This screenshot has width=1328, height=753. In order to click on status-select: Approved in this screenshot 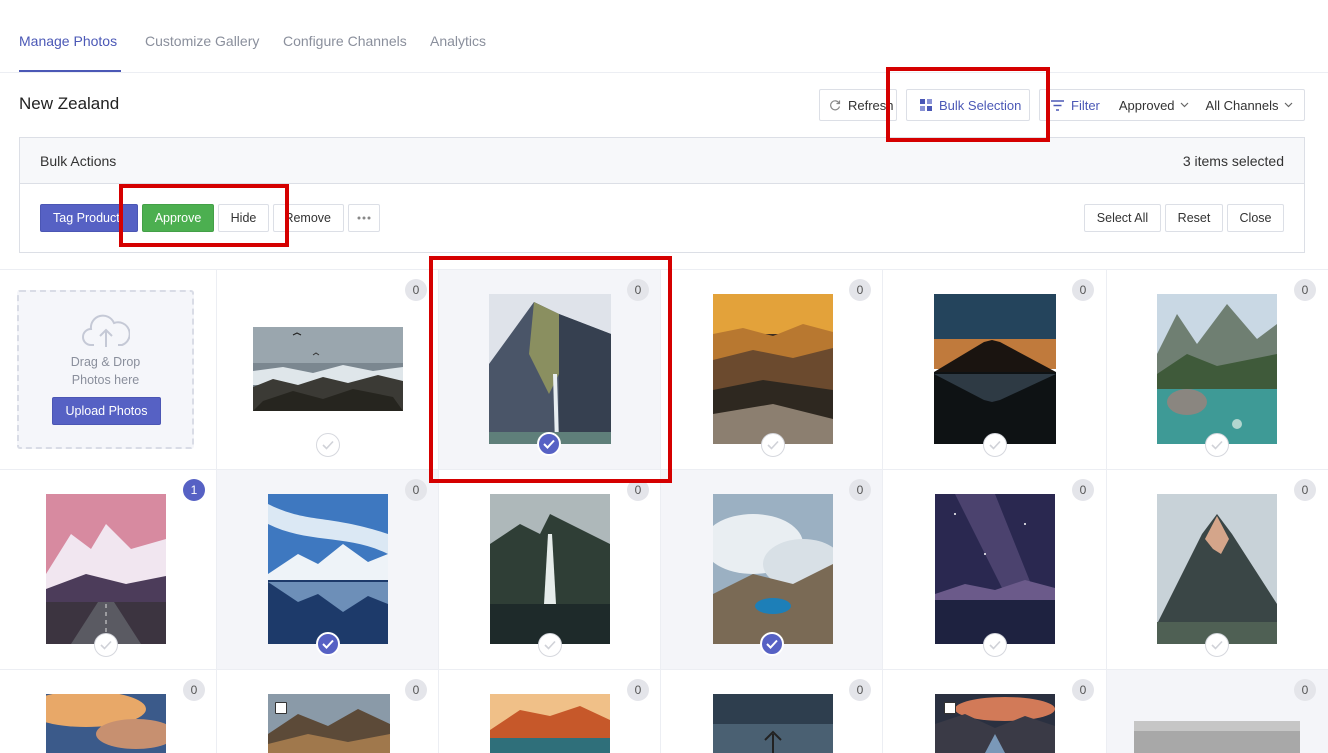, I will do `click(1147, 105)`.